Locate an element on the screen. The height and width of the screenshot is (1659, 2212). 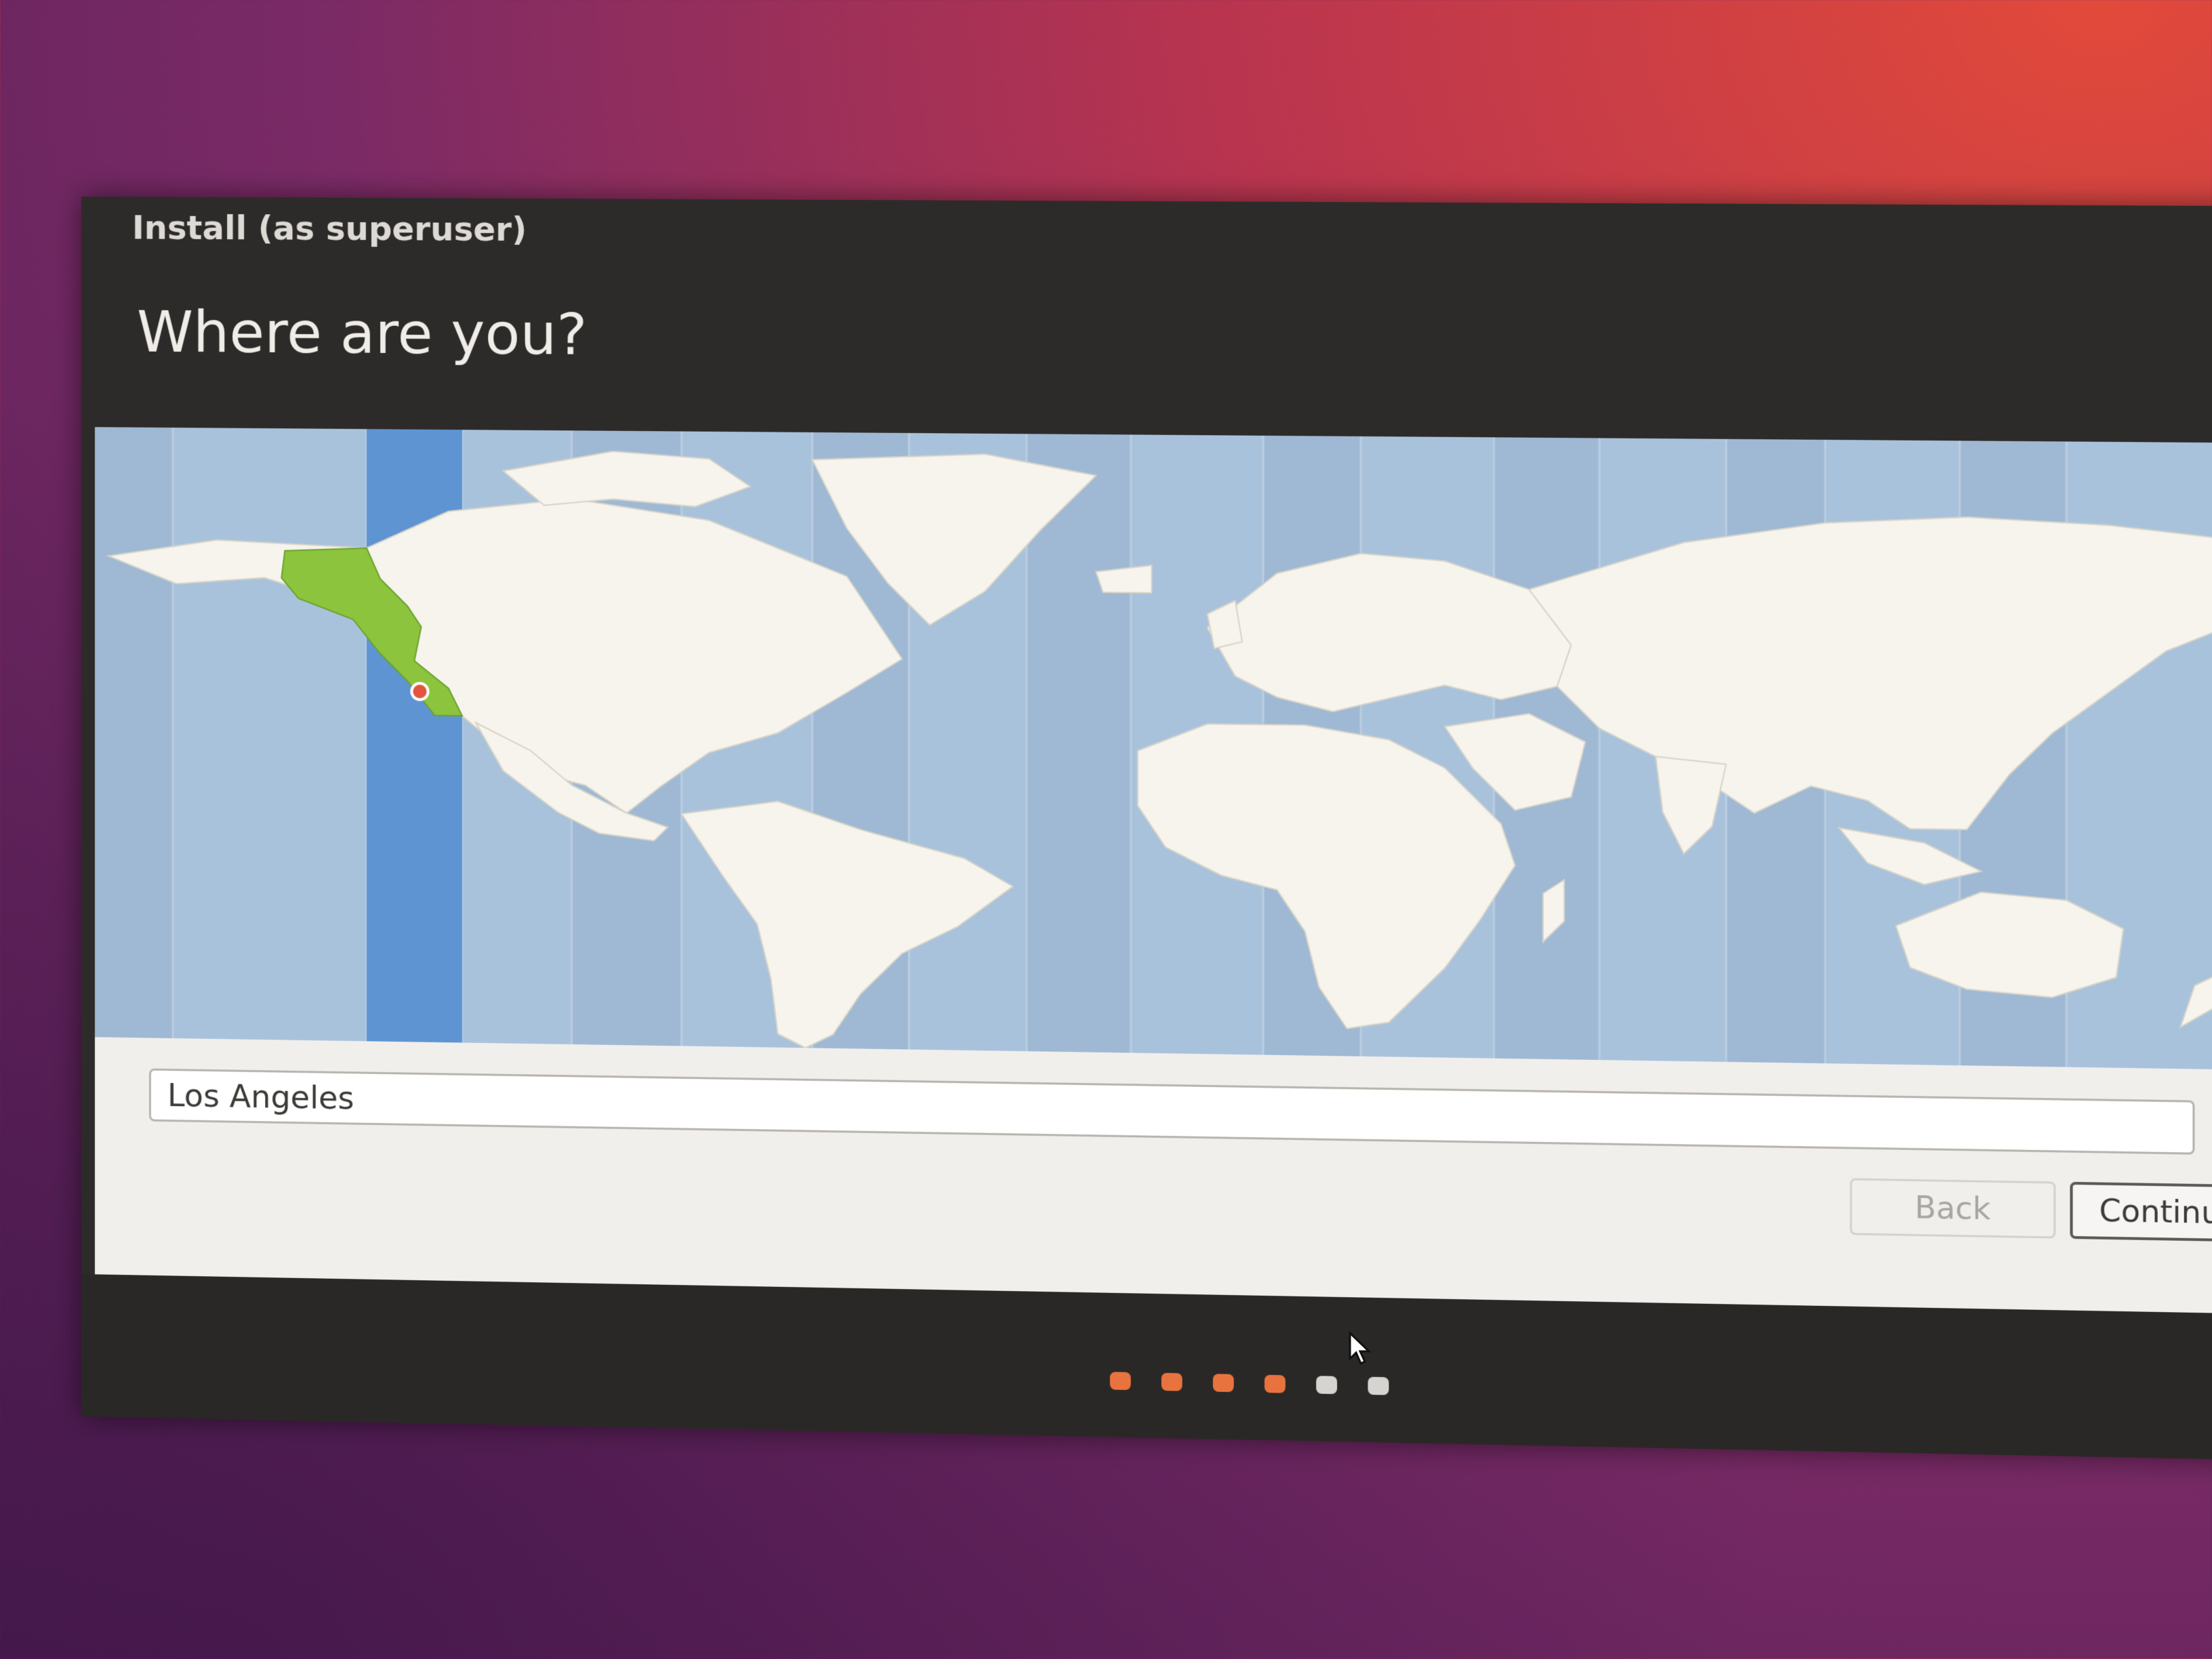
page-title: Where are you? is located at coordinates (362, 333).